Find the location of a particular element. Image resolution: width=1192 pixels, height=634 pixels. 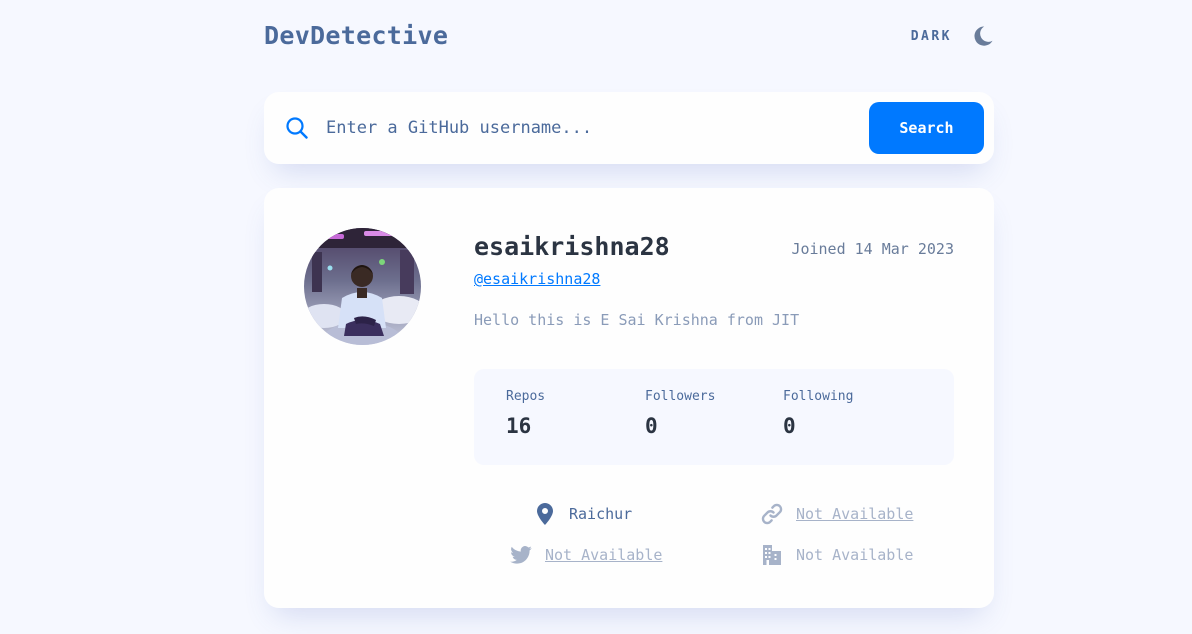

search-input is located at coordinates (584, 128).